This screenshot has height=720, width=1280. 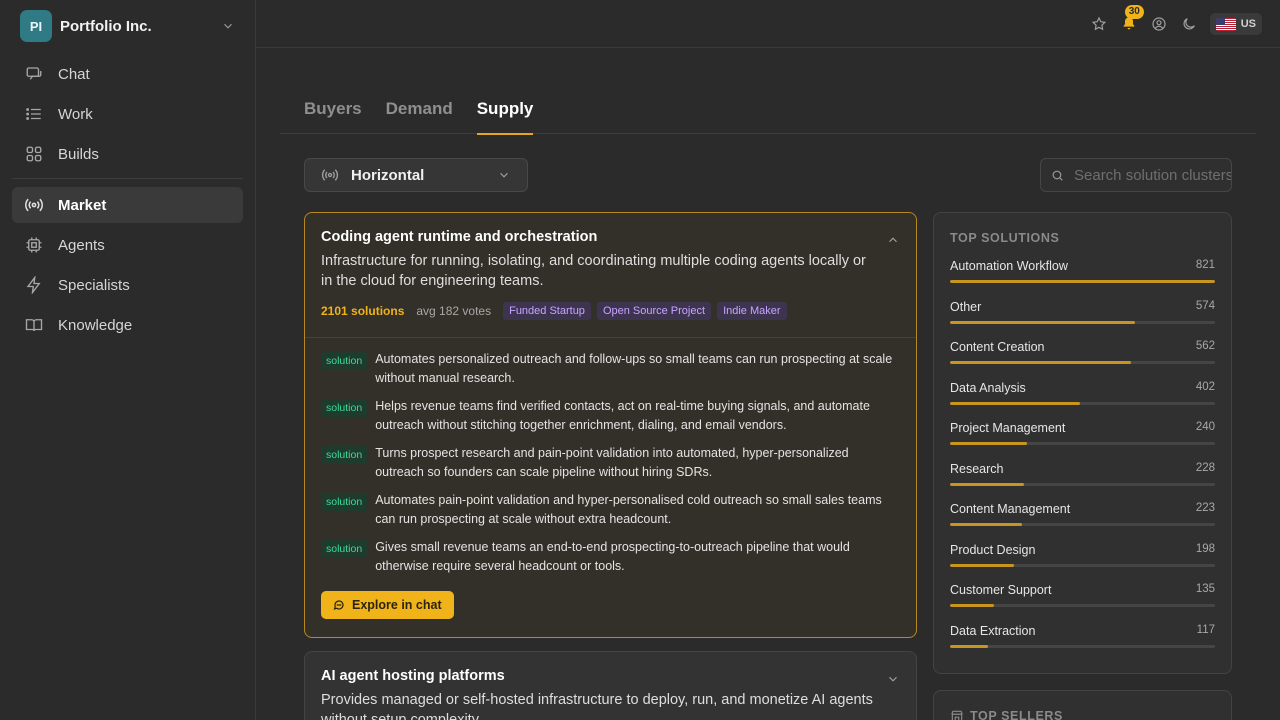 What do you see at coordinates (127, 26) in the screenshot?
I see `org-switcher: PI Portfolio Inc.` at bounding box center [127, 26].